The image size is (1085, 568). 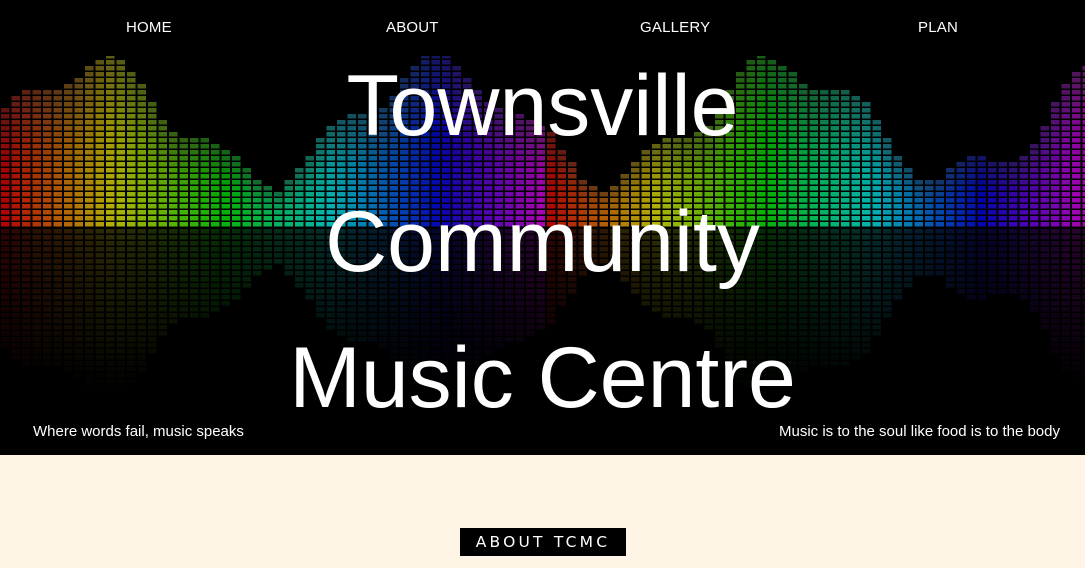 I want to click on nav-plan-link: PLAN, so click(x=938, y=27).